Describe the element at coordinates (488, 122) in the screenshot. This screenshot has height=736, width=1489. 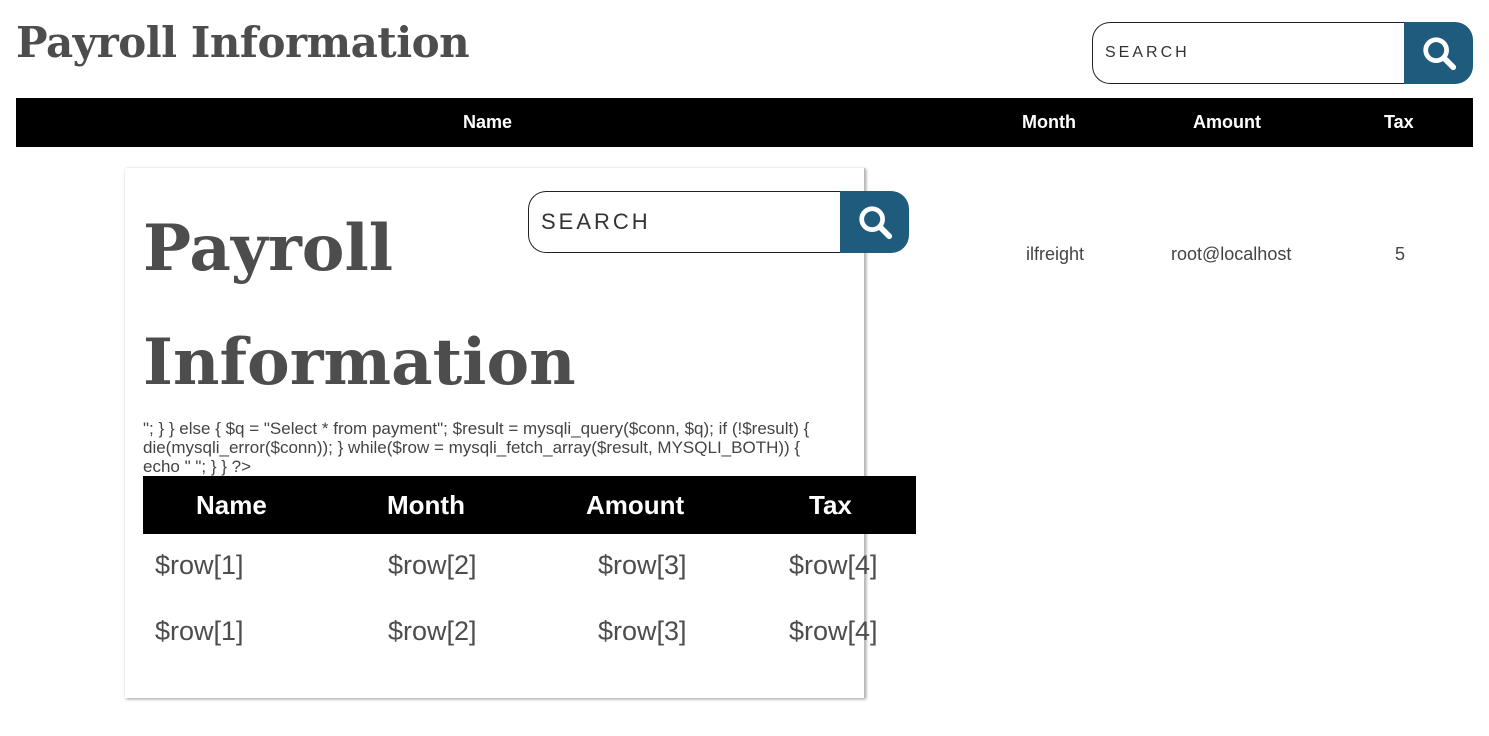
I see `column-header-name: Name` at that location.